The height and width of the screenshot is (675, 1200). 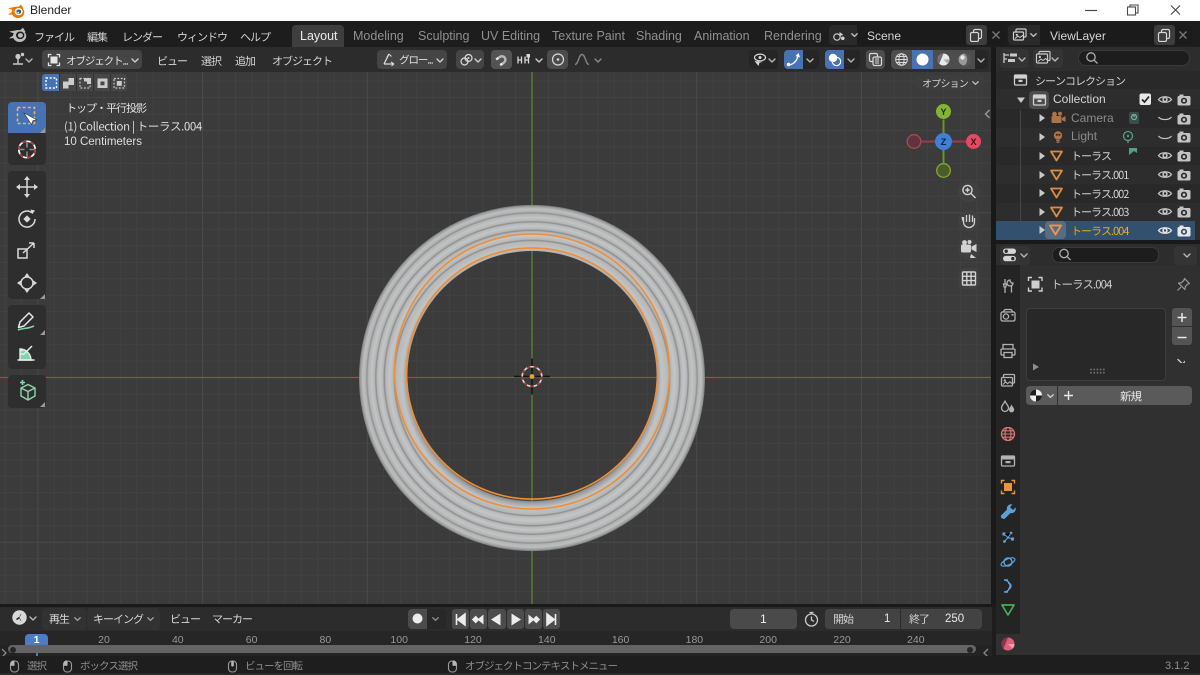 What do you see at coordinates (973, 142) in the screenshot?
I see `svg-text: X` at bounding box center [973, 142].